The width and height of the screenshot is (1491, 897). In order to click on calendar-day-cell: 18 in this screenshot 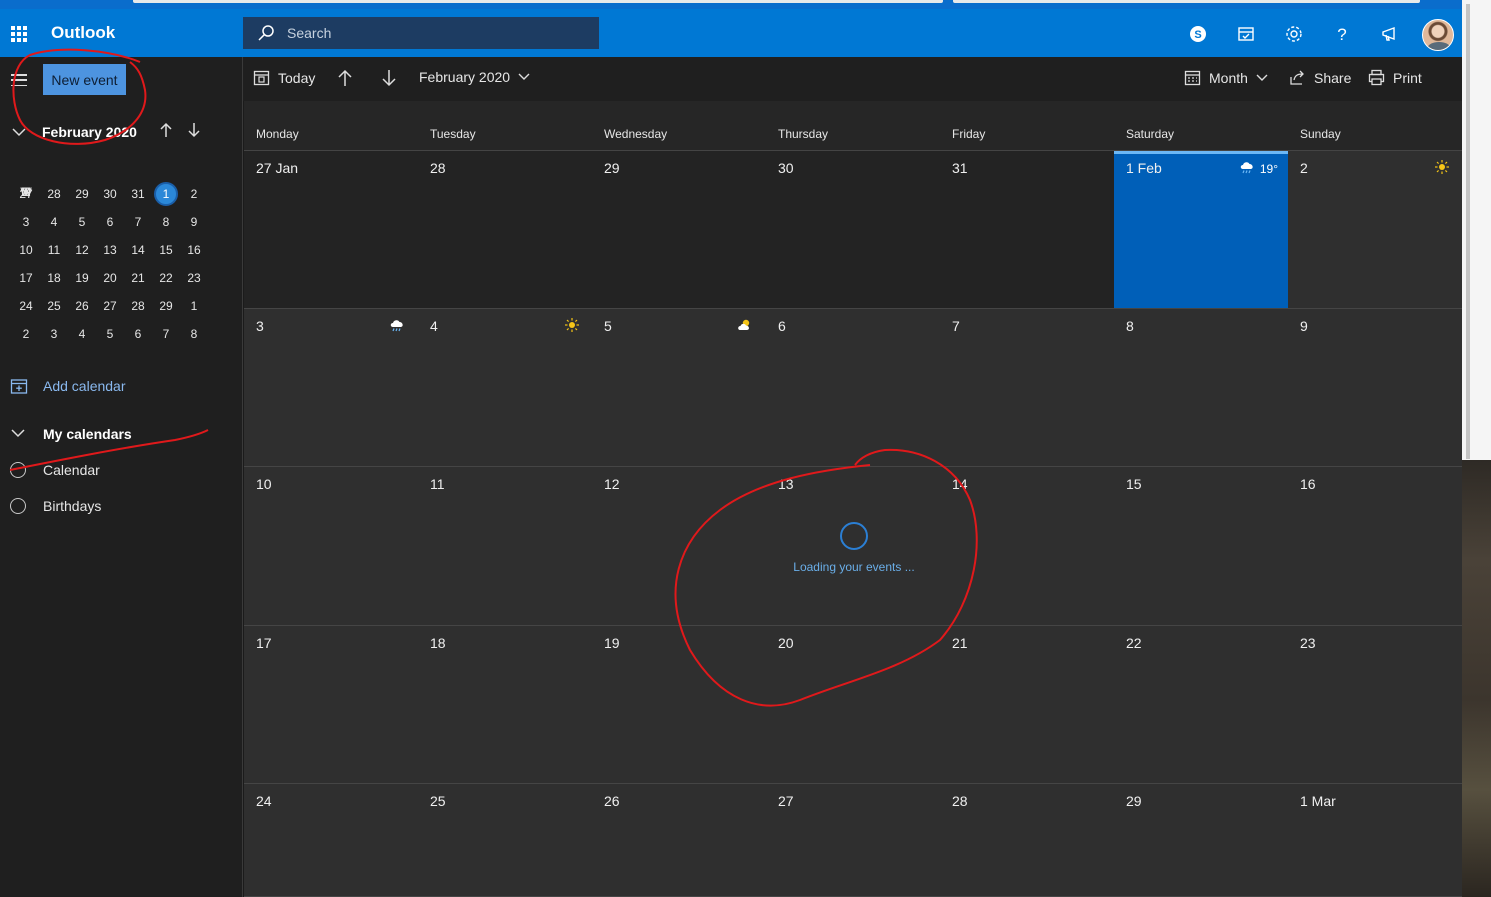, I will do `click(505, 704)`.